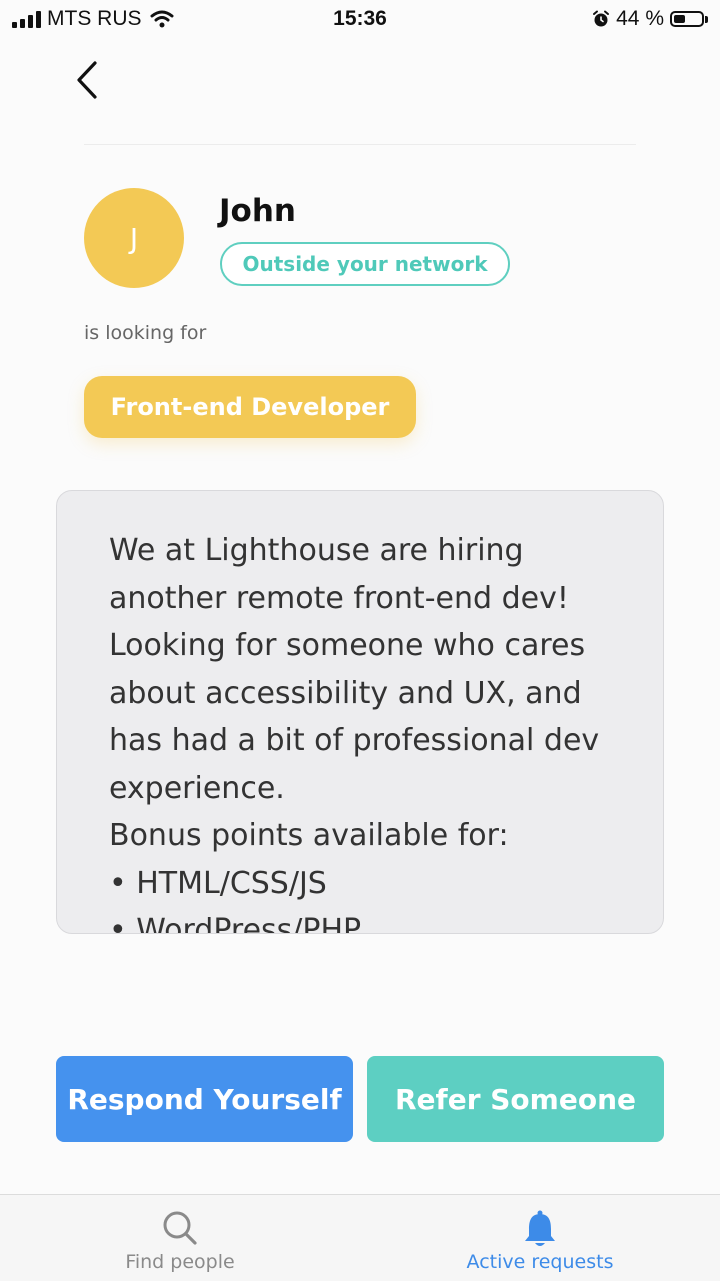  I want to click on message-line: Looking for someone who cares, so click(347, 645).